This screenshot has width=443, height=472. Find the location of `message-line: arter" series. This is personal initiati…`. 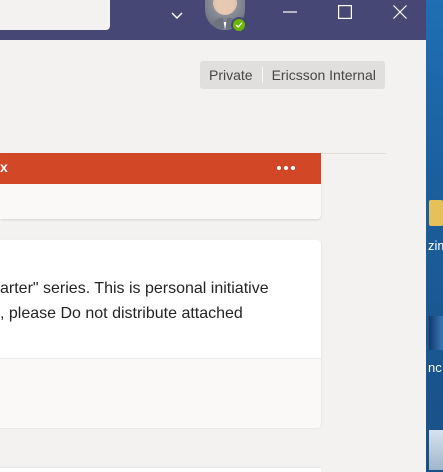

message-line: arter" series. This is personal initiati… is located at coordinates (134, 288).